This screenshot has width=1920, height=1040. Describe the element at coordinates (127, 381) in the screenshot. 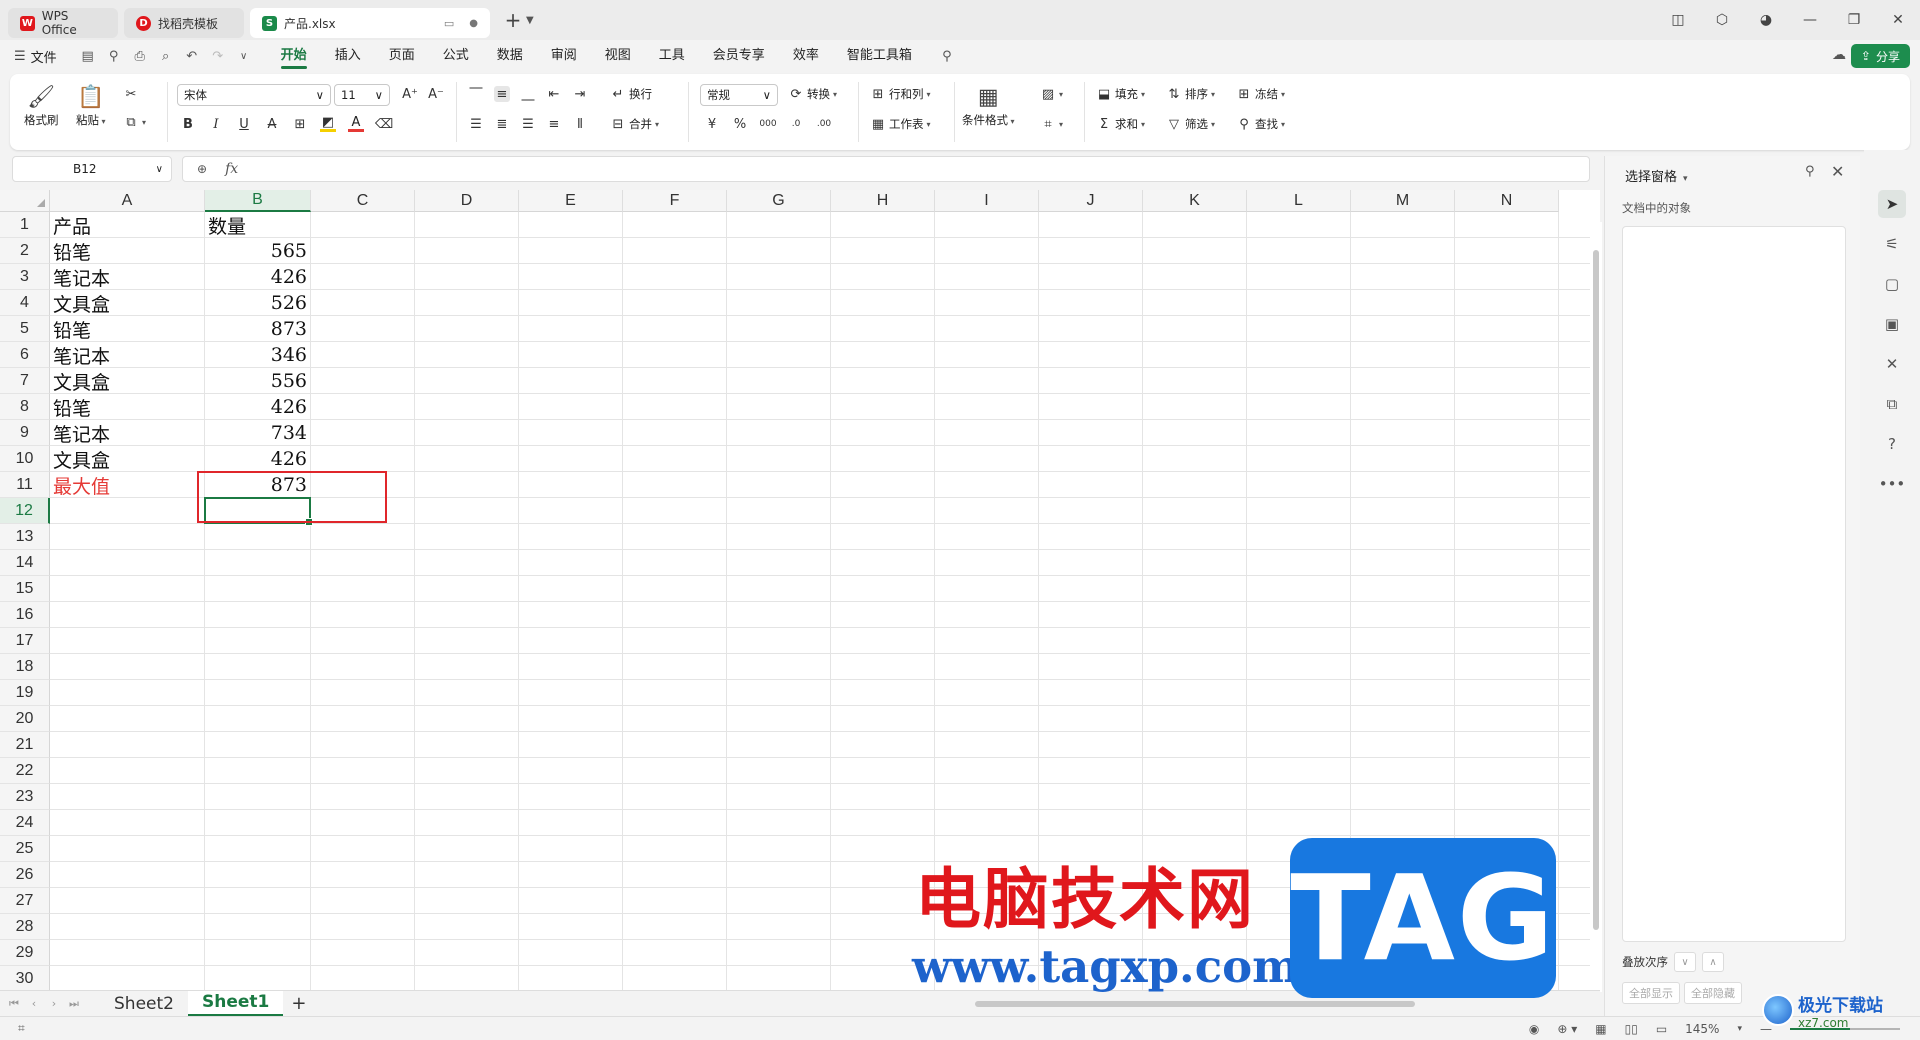

I see `cell-a7: 文具盒` at that location.